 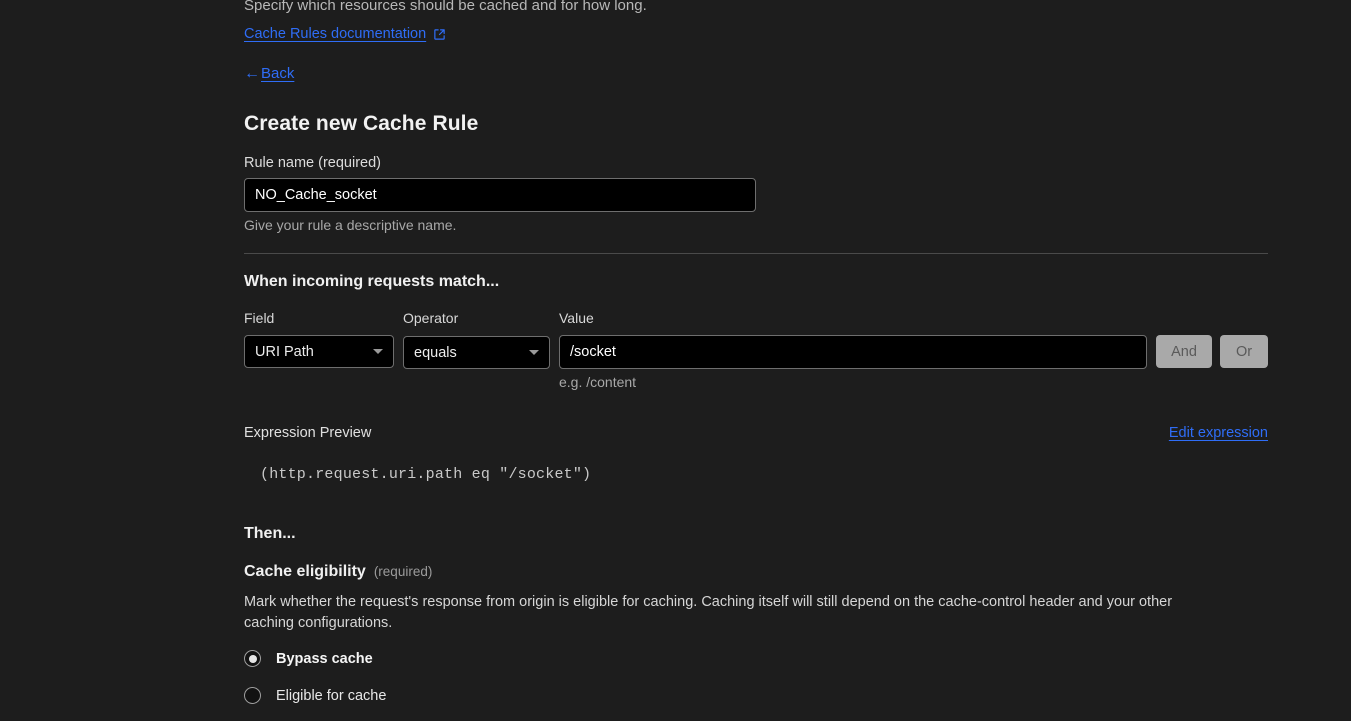 I want to click on value-input, so click(x=853, y=352).